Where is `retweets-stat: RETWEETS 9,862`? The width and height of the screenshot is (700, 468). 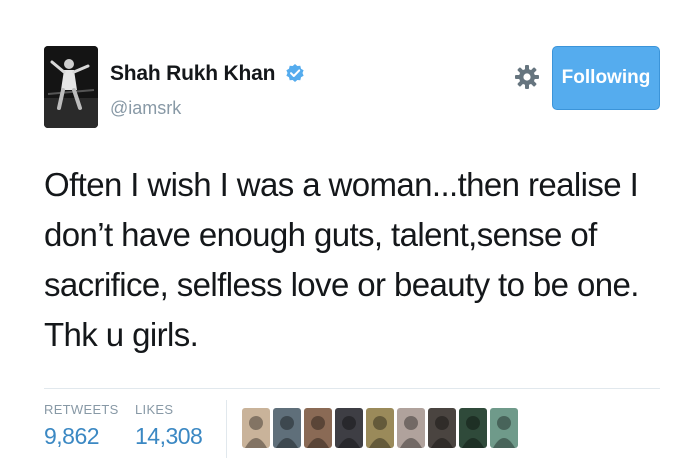
retweets-stat: RETWEETS 9,862 is located at coordinates (81, 426).